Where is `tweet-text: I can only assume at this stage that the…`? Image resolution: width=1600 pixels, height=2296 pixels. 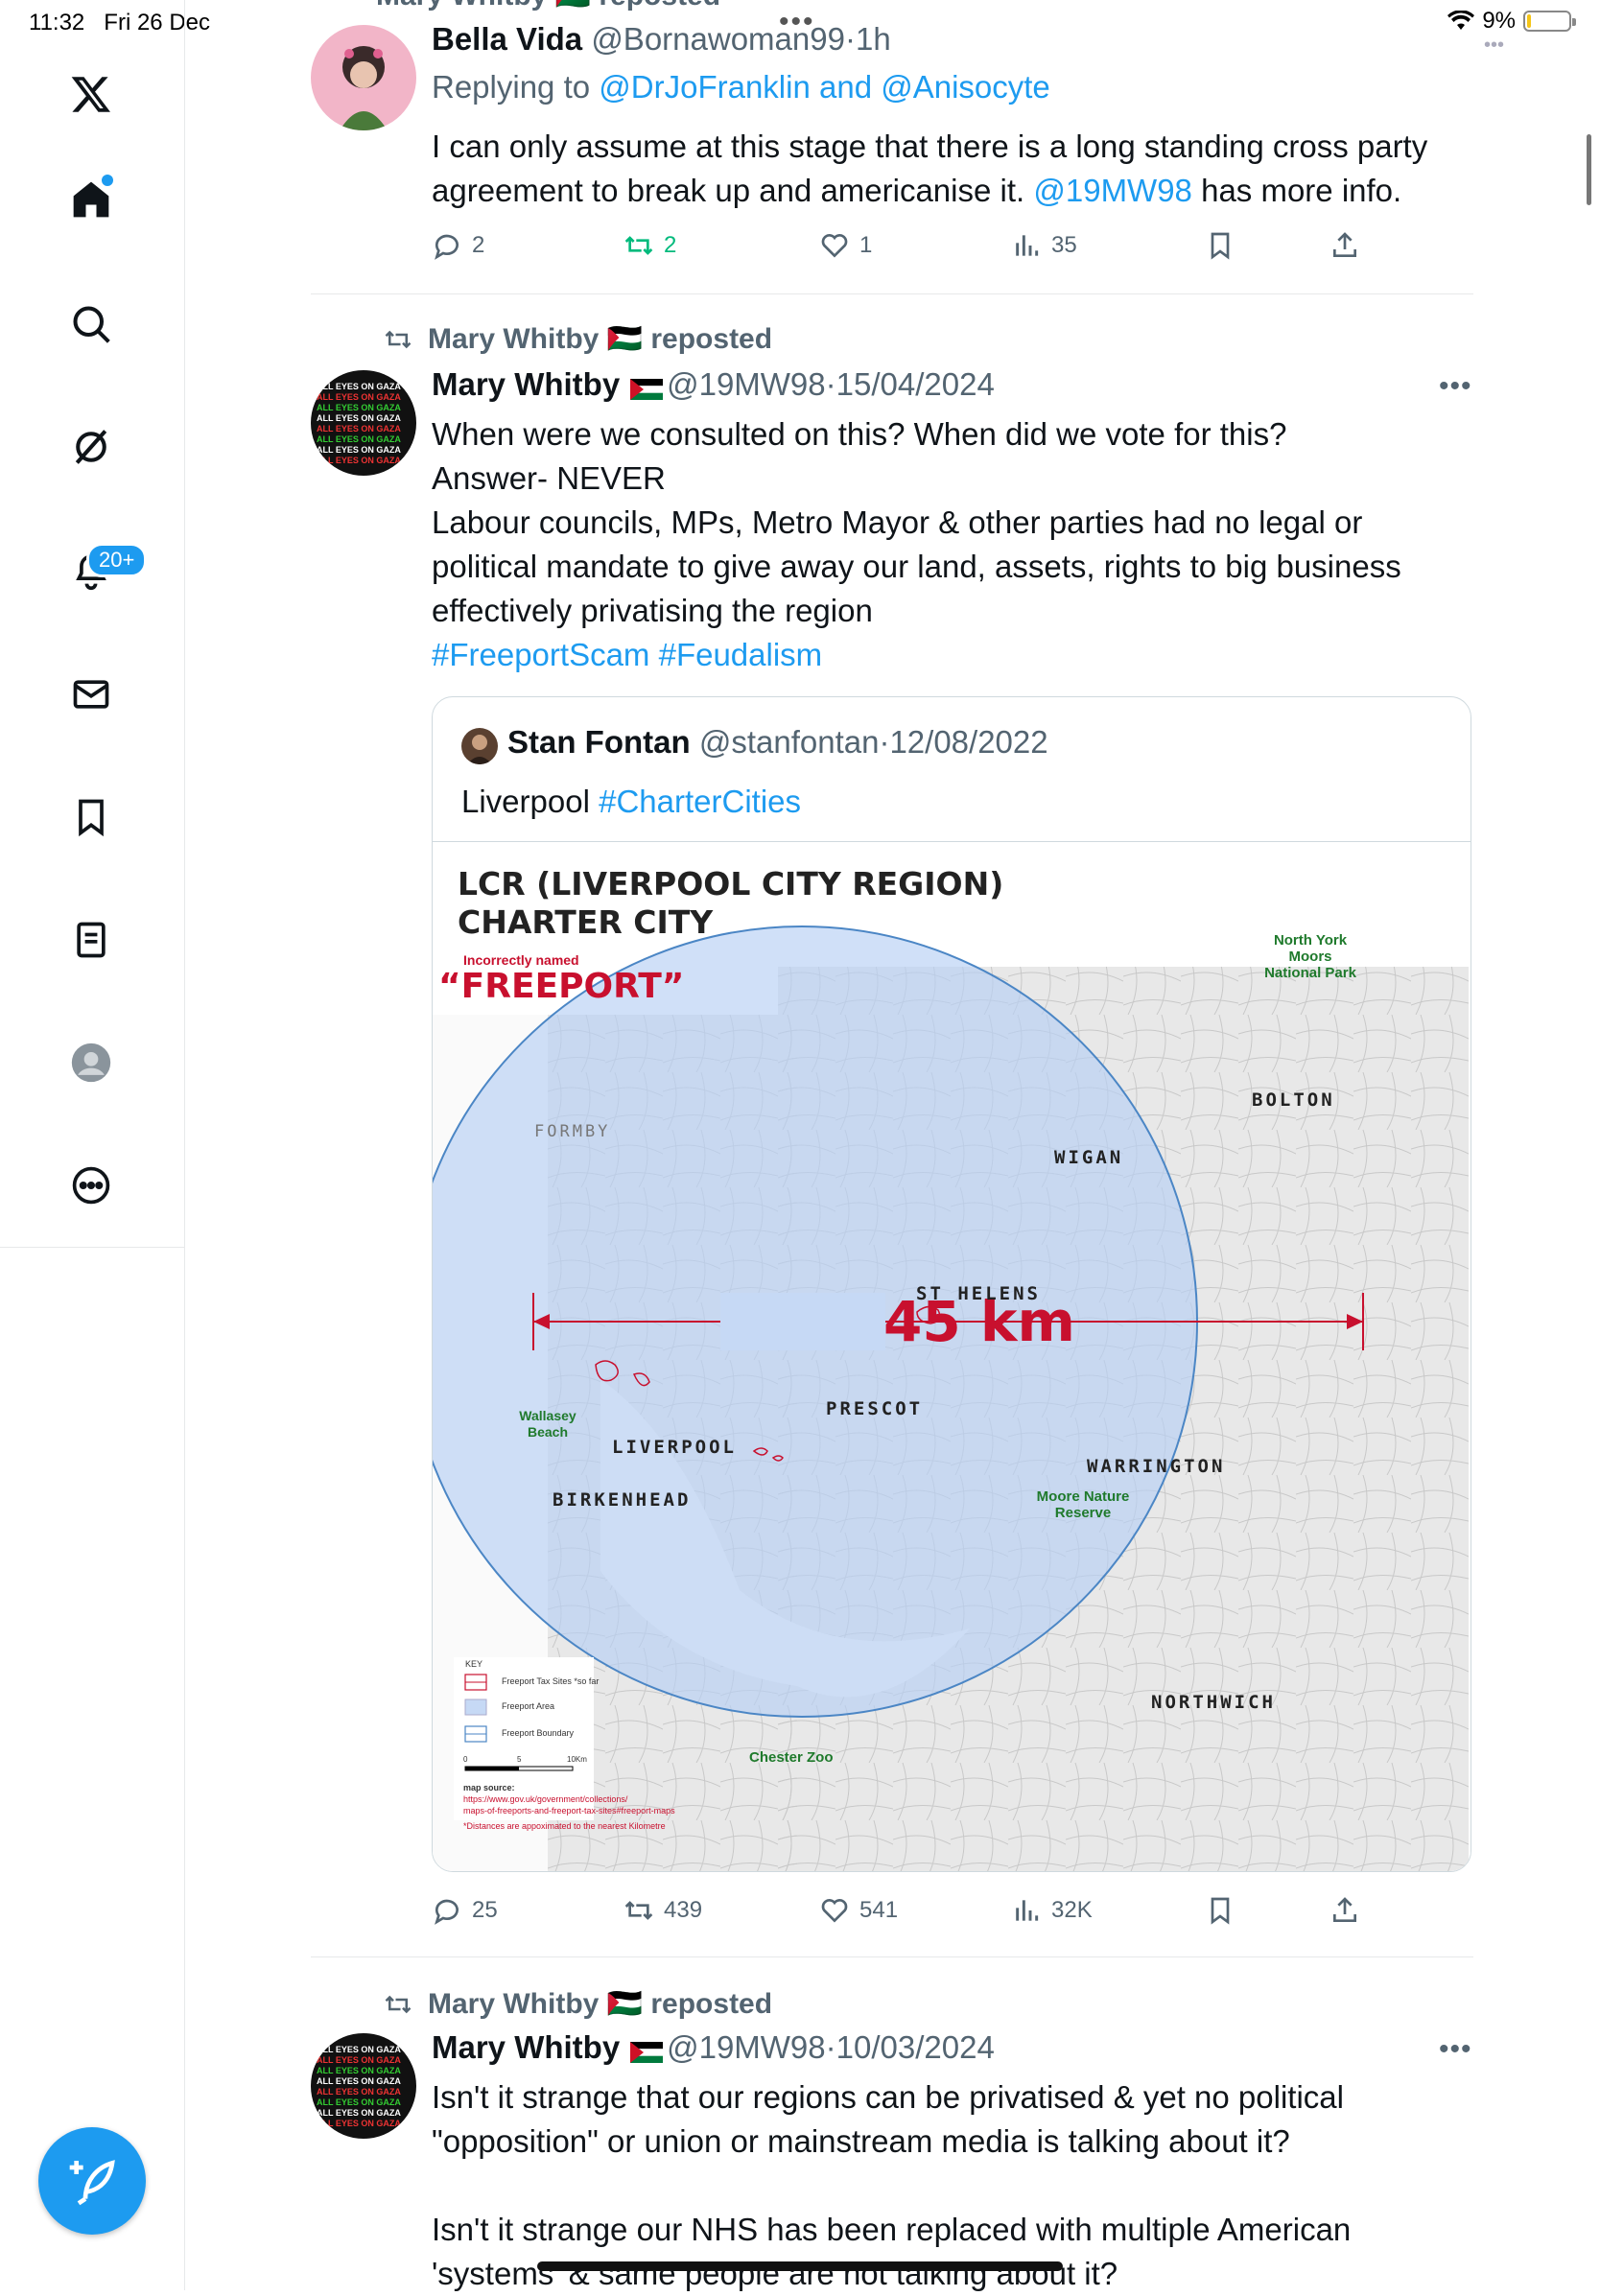 tweet-text: I can only assume at this stage that the… is located at coordinates (930, 168).